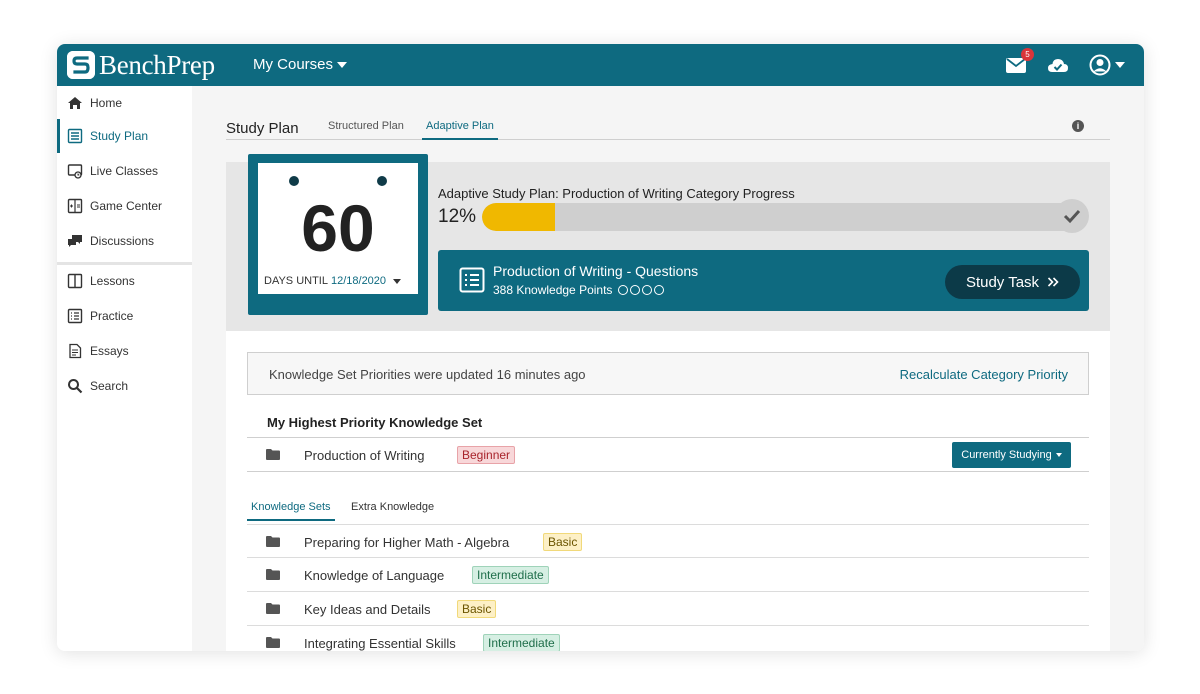 The height and width of the screenshot is (694, 1200). What do you see at coordinates (407, 542) in the screenshot?
I see `knowledge-set-name: Preparing for Higher Math - Algebra` at bounding box center [407, 542].